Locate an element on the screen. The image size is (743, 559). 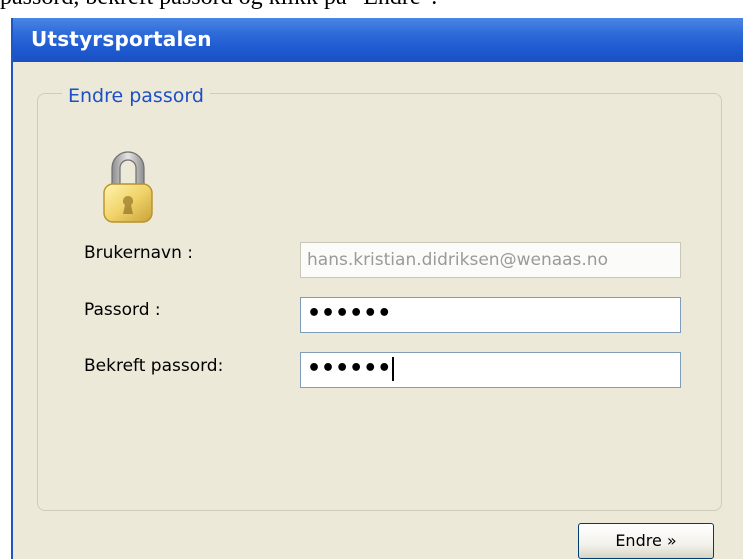
username-field: hans.kristian.didriksen@wenaas.no is located at coordinates (490, 260).